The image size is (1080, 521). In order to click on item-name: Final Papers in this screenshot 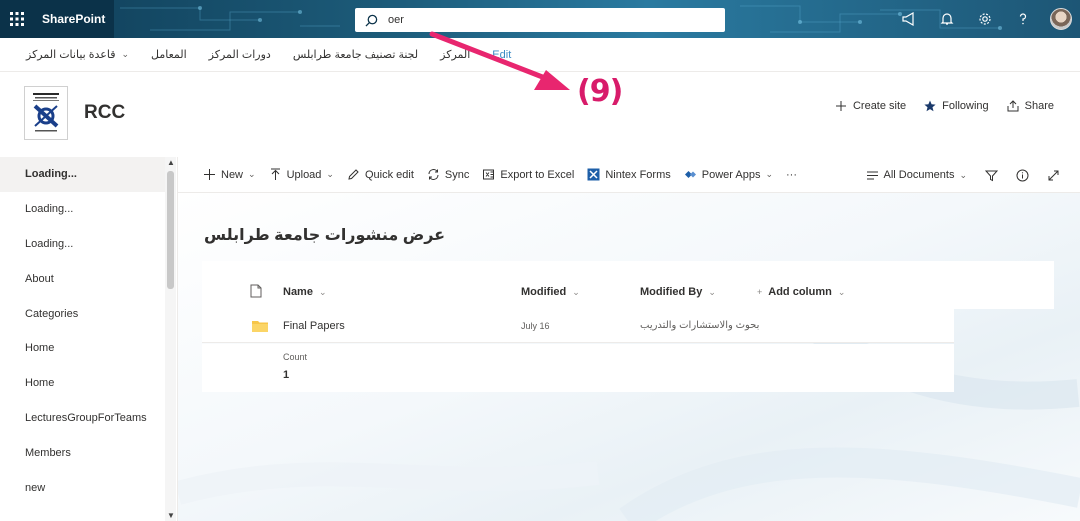, I will do `click(314, 326)`.